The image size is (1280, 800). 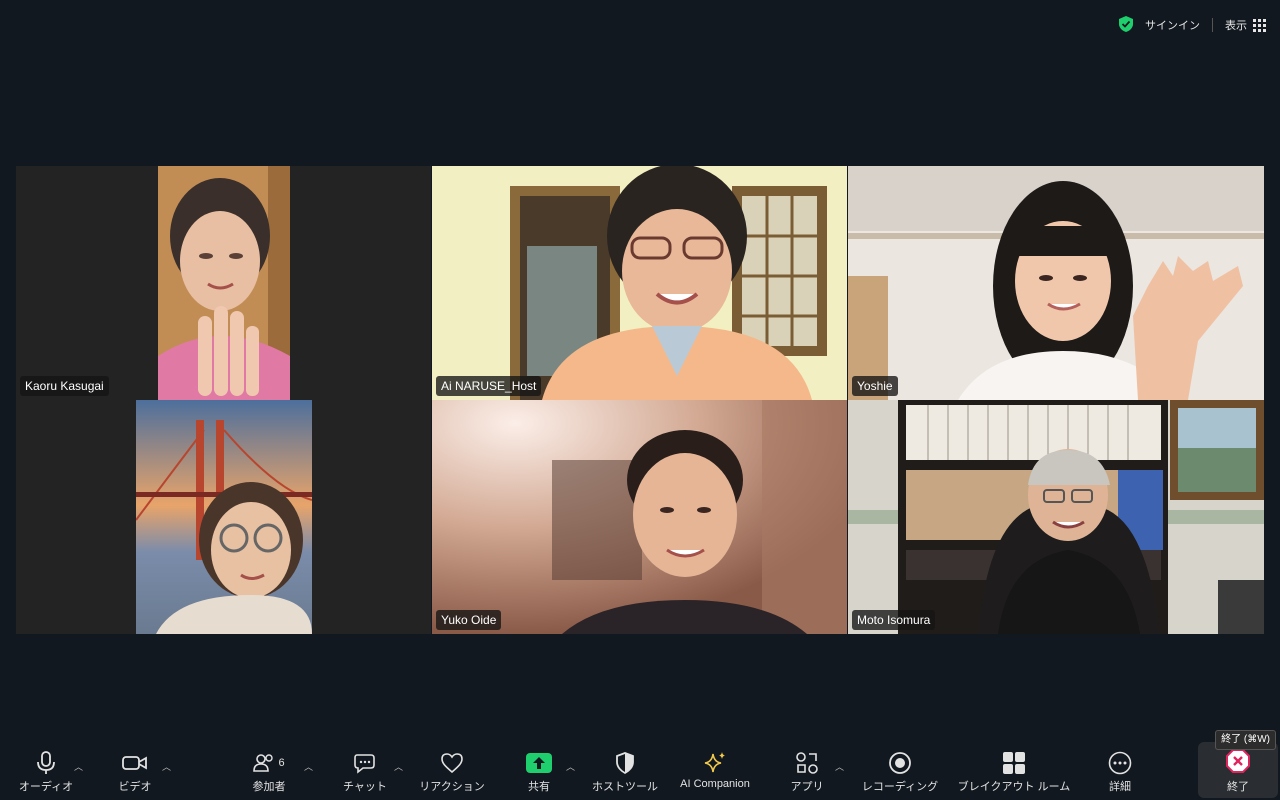 I want to click on more-label: 詳細, so click(x=1120, y=787).